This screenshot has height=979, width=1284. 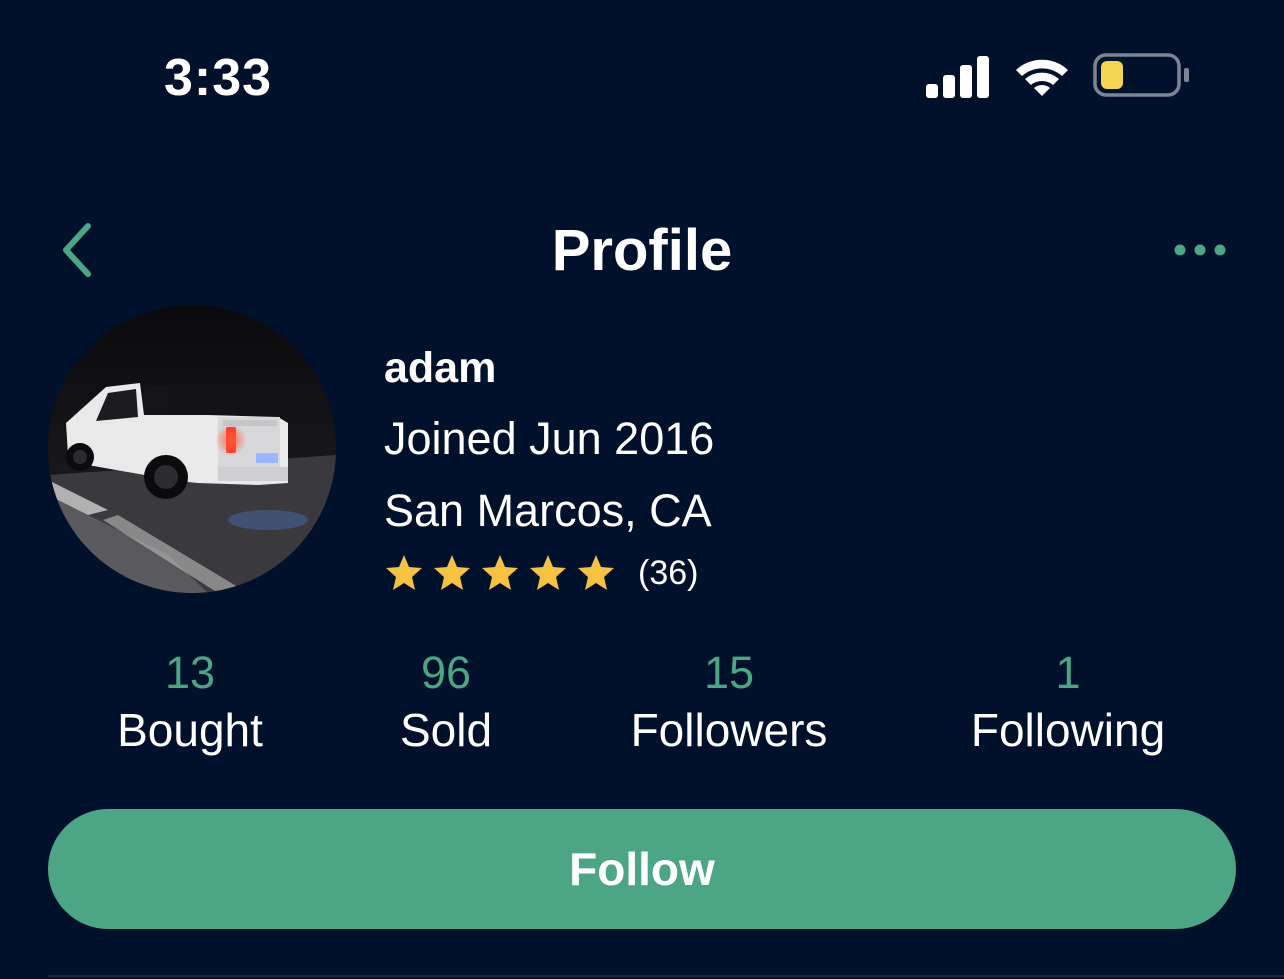 I want to click on stat-label: Followers, so click(x=729, y=730).